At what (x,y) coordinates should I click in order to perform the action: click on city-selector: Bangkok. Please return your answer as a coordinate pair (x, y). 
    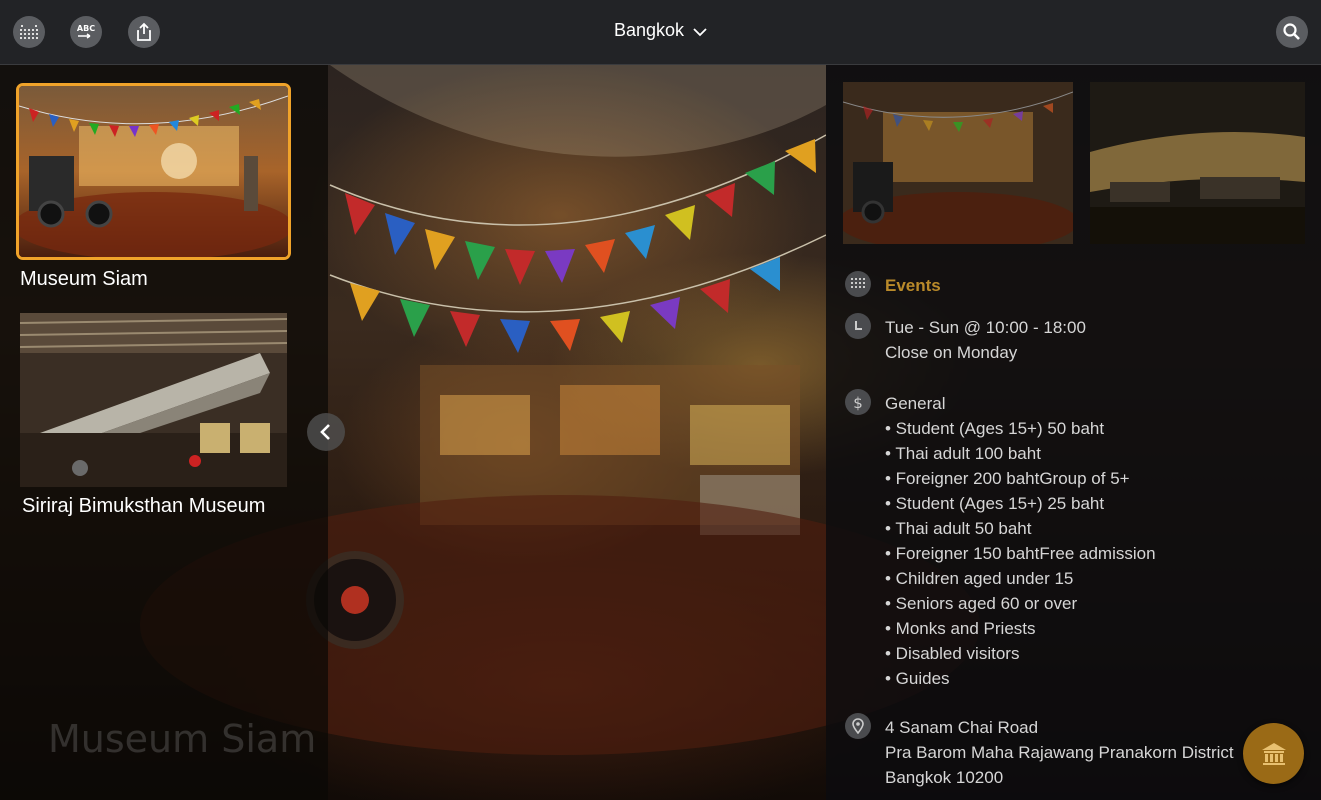
    Looking at the image, I should click on (660, 31).